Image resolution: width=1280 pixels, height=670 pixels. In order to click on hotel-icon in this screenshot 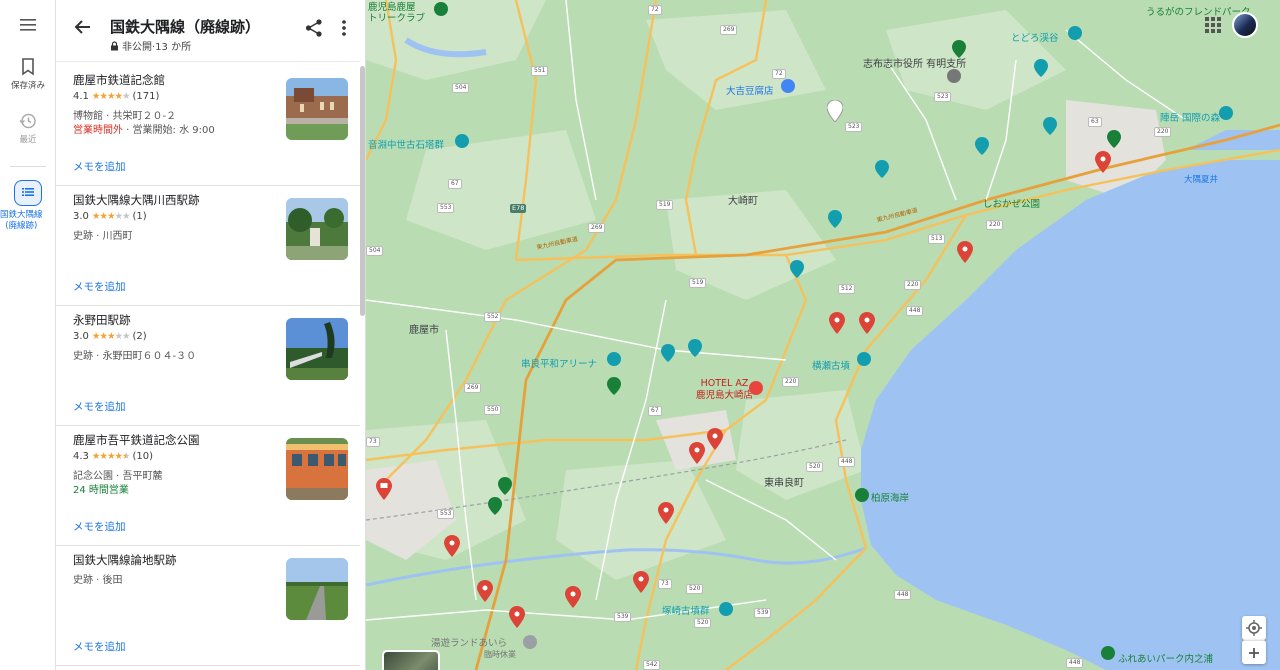, I will do `click(756, 388)`.